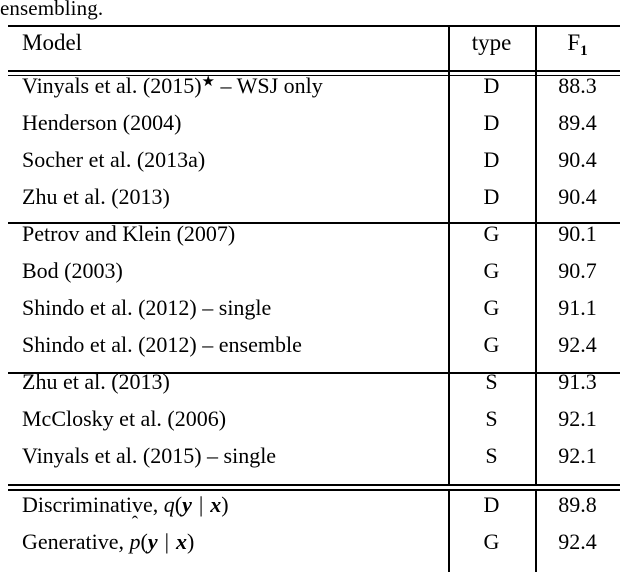 The width and height of the screenshot is (624, 572). I want to click on spacer-cell-type, so click(491, 480).